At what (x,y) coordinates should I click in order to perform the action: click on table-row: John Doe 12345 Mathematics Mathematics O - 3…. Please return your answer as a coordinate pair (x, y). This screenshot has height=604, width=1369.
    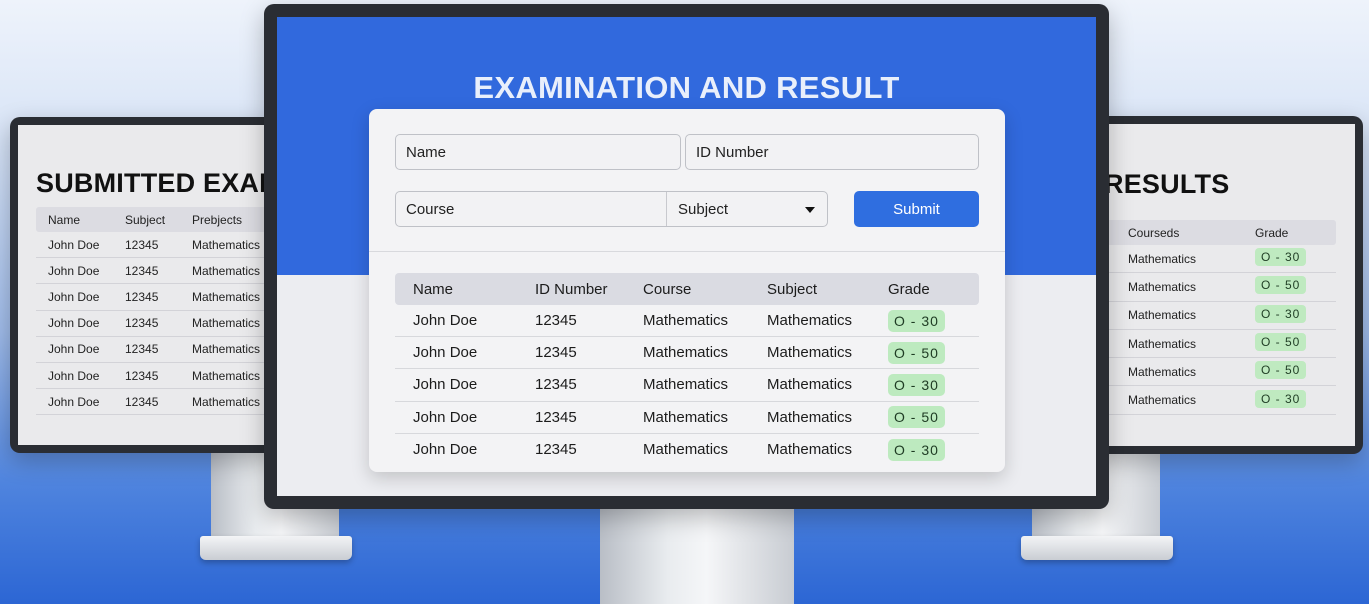
    Looking at the image, I should click on (687, 450).